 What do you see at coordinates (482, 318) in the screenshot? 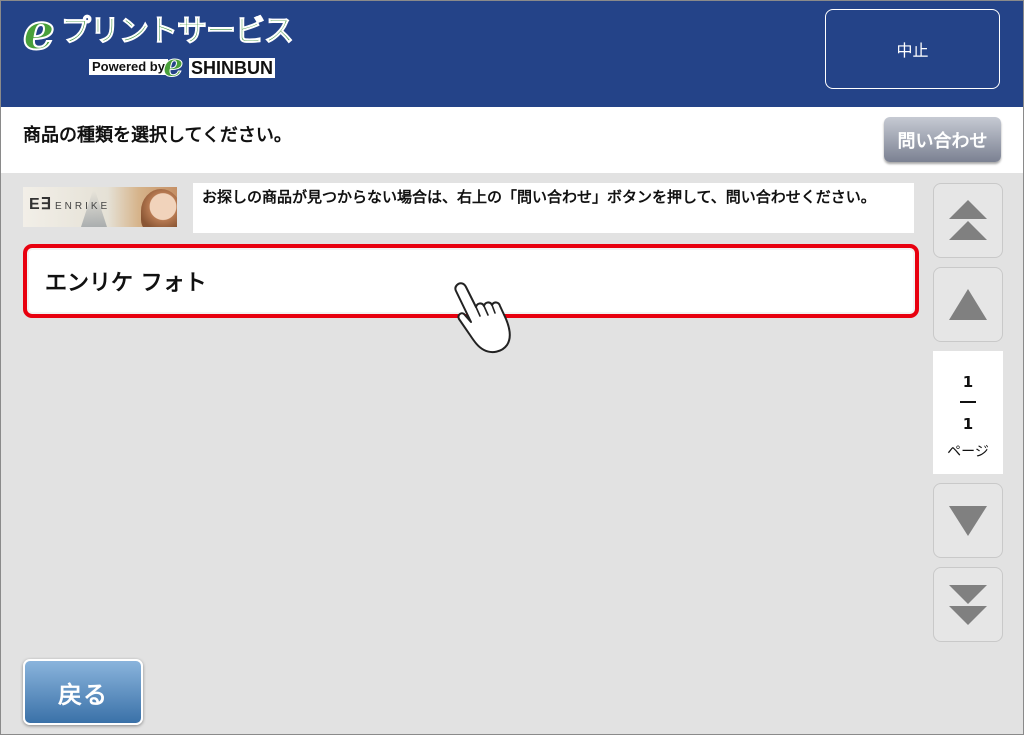
I see `pointing-hand-icon` at bounding box center [482, 318].